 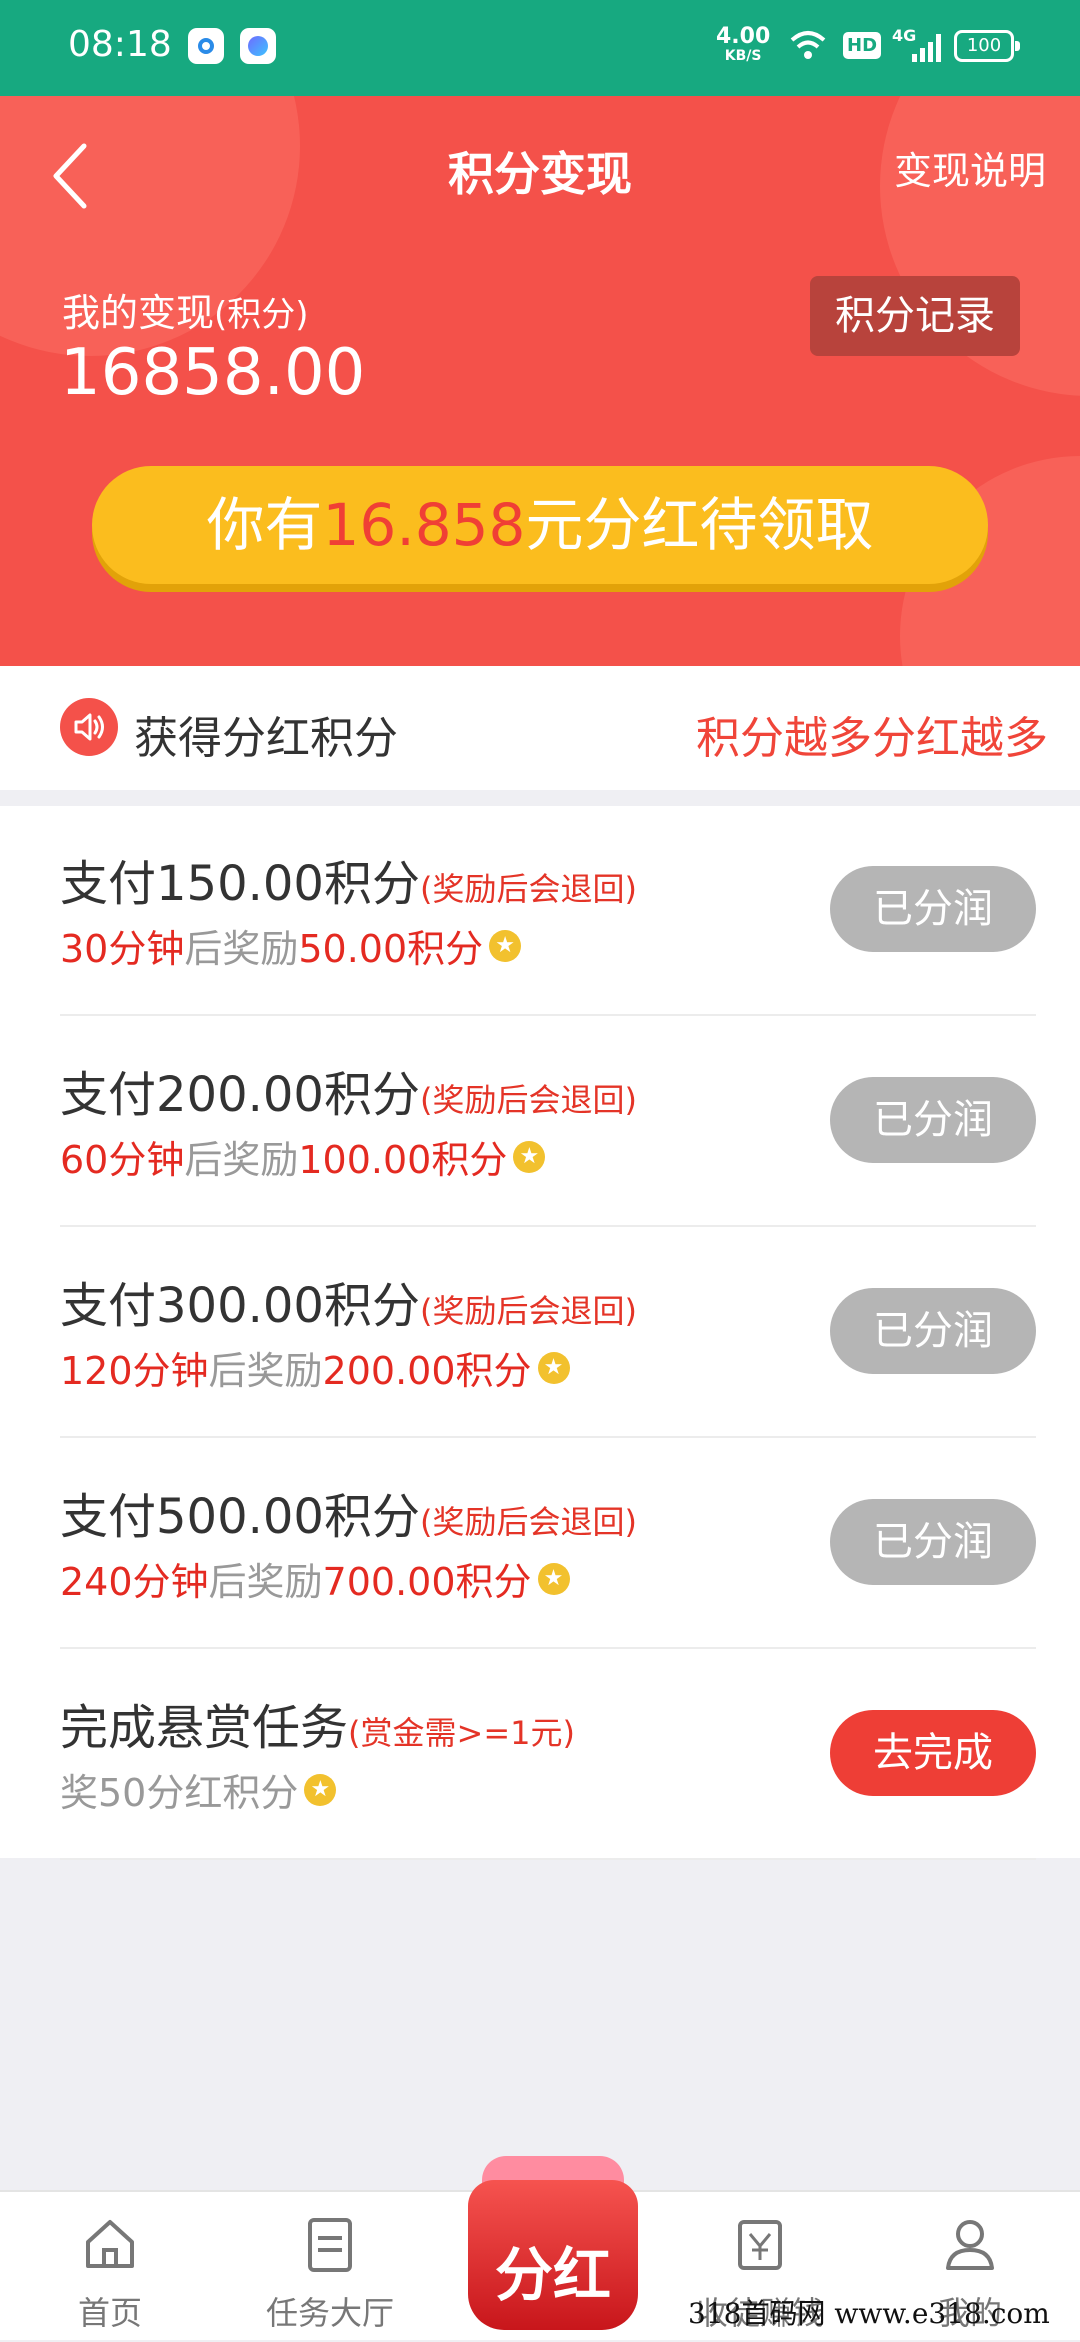 I want to click on signal-icon, so click(x=926, y=48).